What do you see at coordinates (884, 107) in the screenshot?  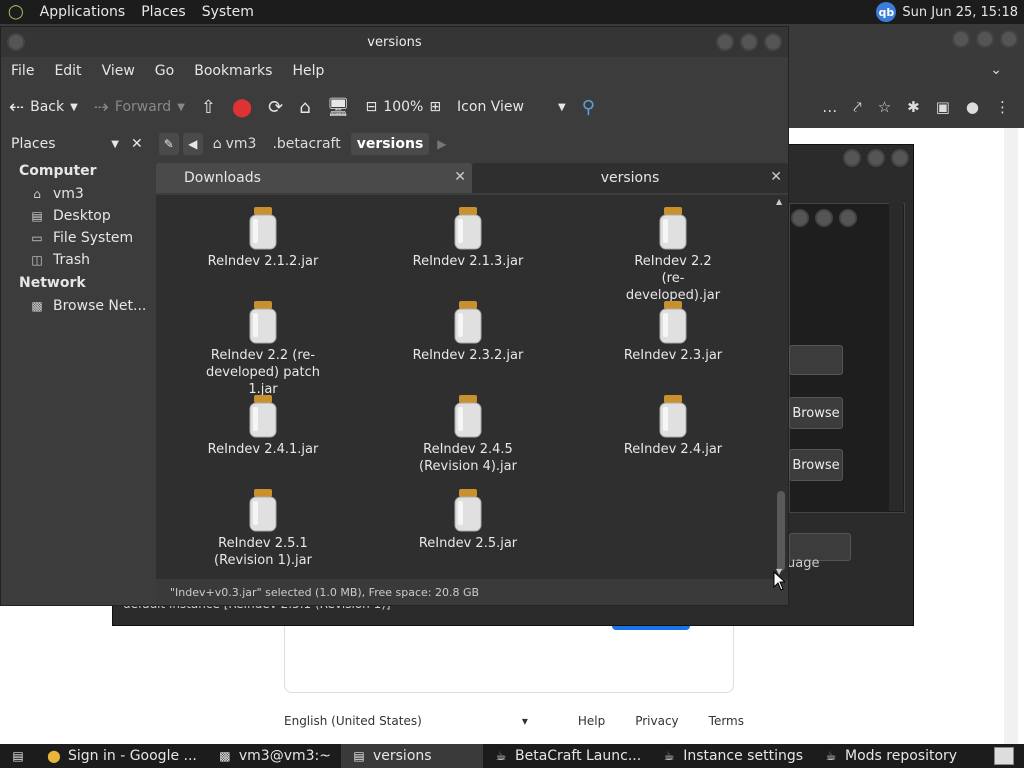 I see `star-icon: ☆` at bounding box center [884, 107].